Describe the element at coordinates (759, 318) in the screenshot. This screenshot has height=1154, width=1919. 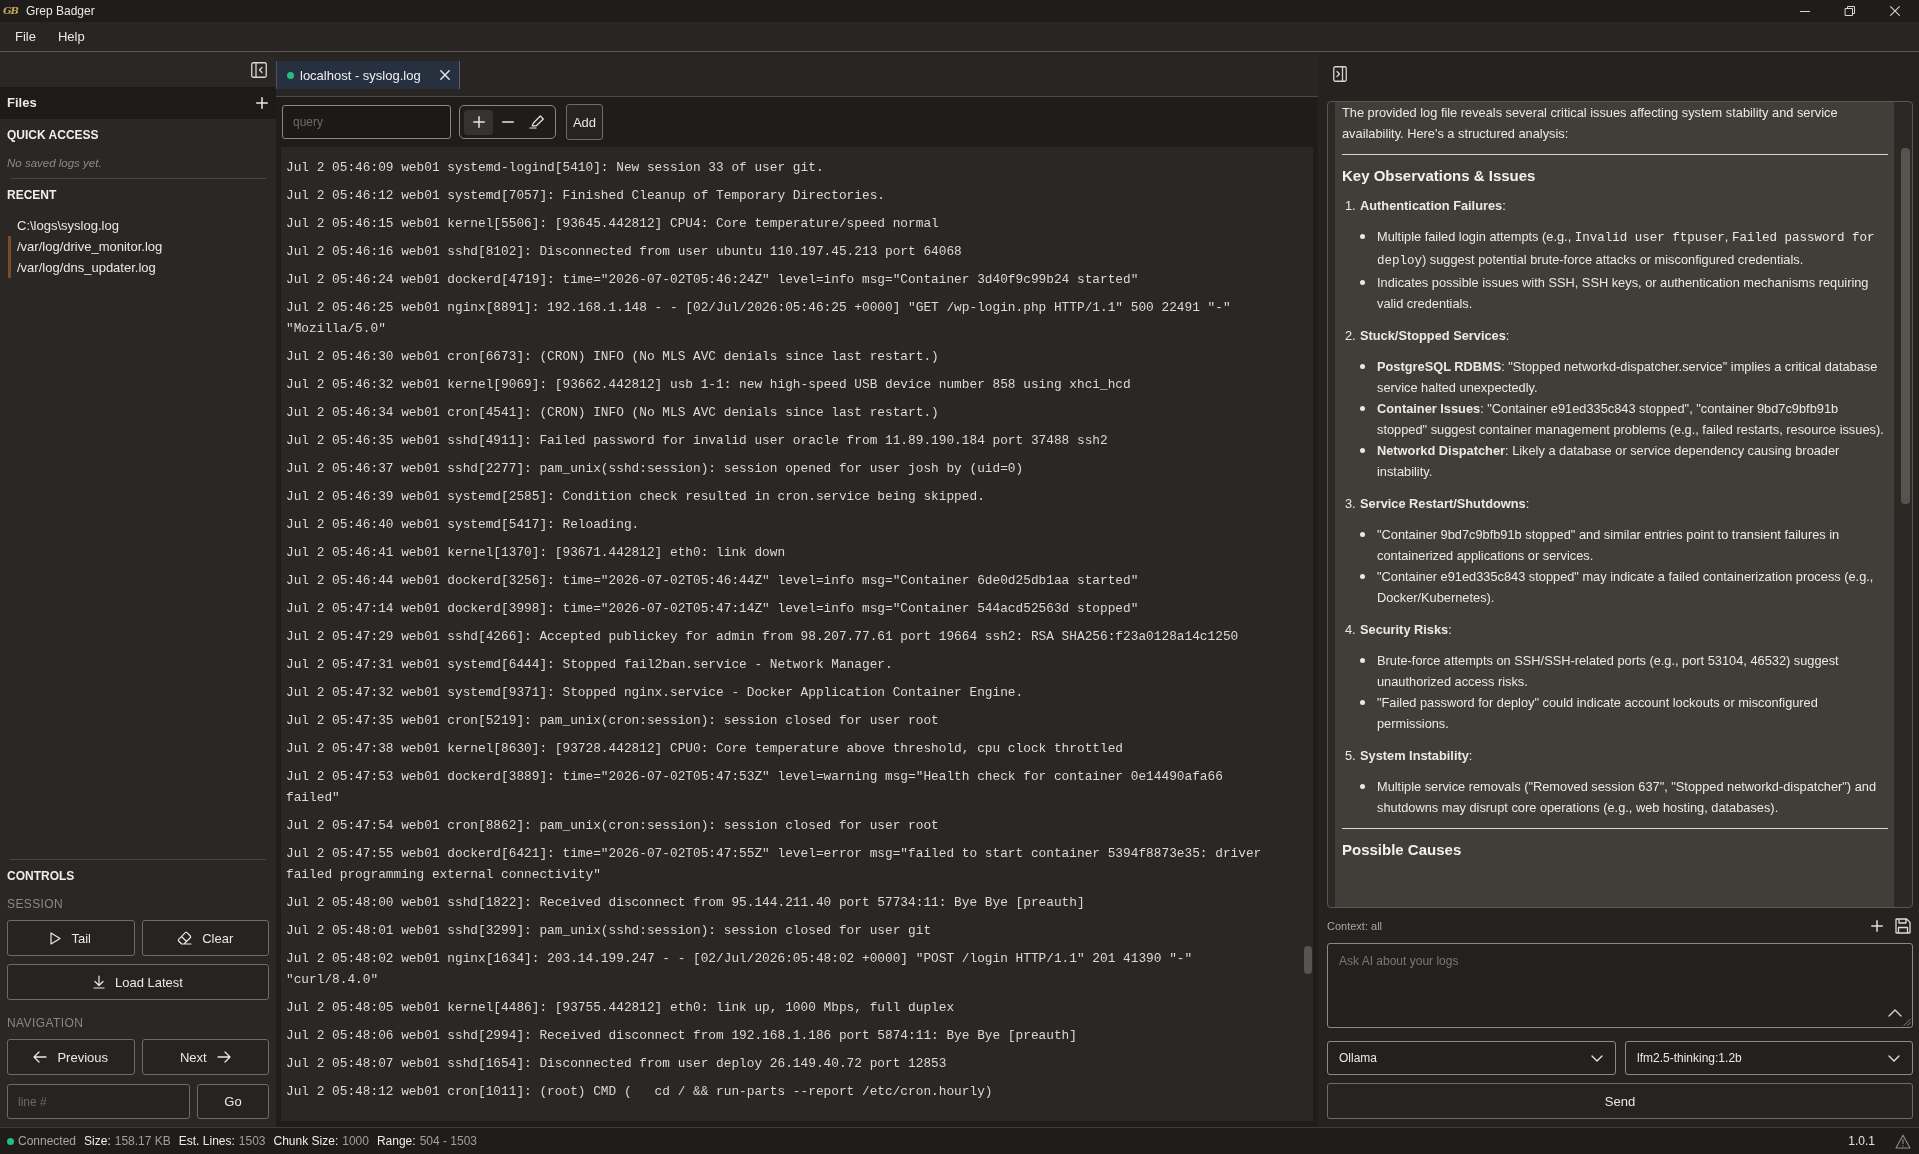
I see `log-line: Jul 2 05:46:25 web01 nginx[8891]: 192.168.1.148 - - [02/Jul/2026:05:46:25 +0000] "GET /wp-login.php HTTP/1.1" 500 22491 "-" "Mozilla/5.0"` at that location.